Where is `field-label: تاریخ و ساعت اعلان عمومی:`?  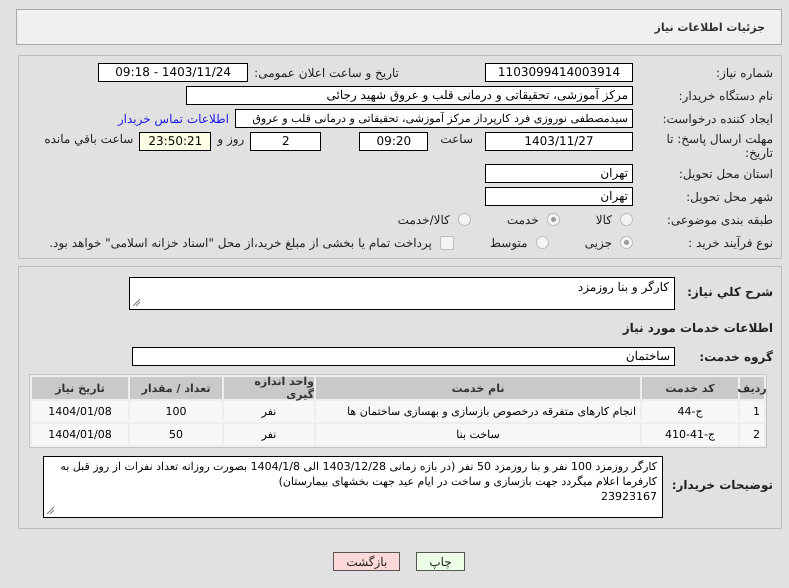 field-label: تاریخ و ساعت اعلان عمومی: is located at coordinates (326, 73).